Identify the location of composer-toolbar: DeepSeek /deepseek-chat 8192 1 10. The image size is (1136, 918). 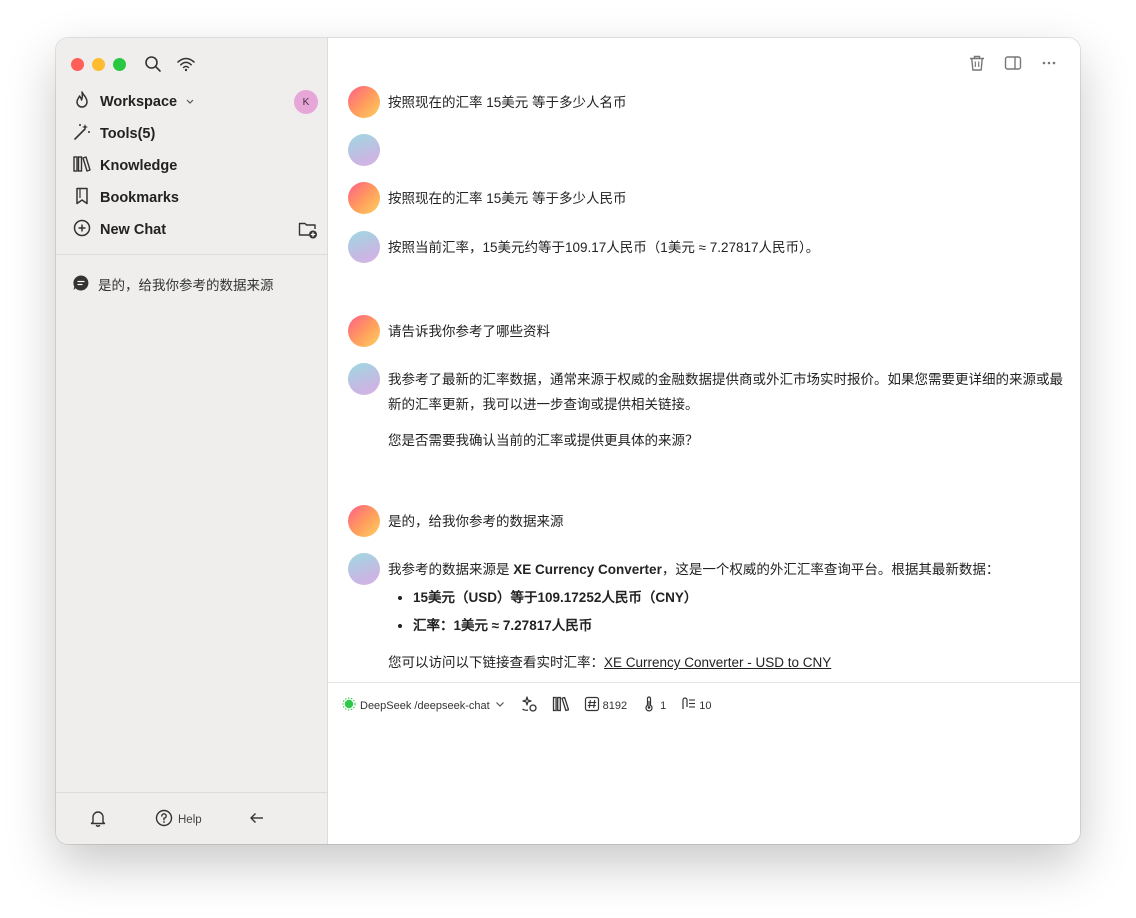
(527, 705).